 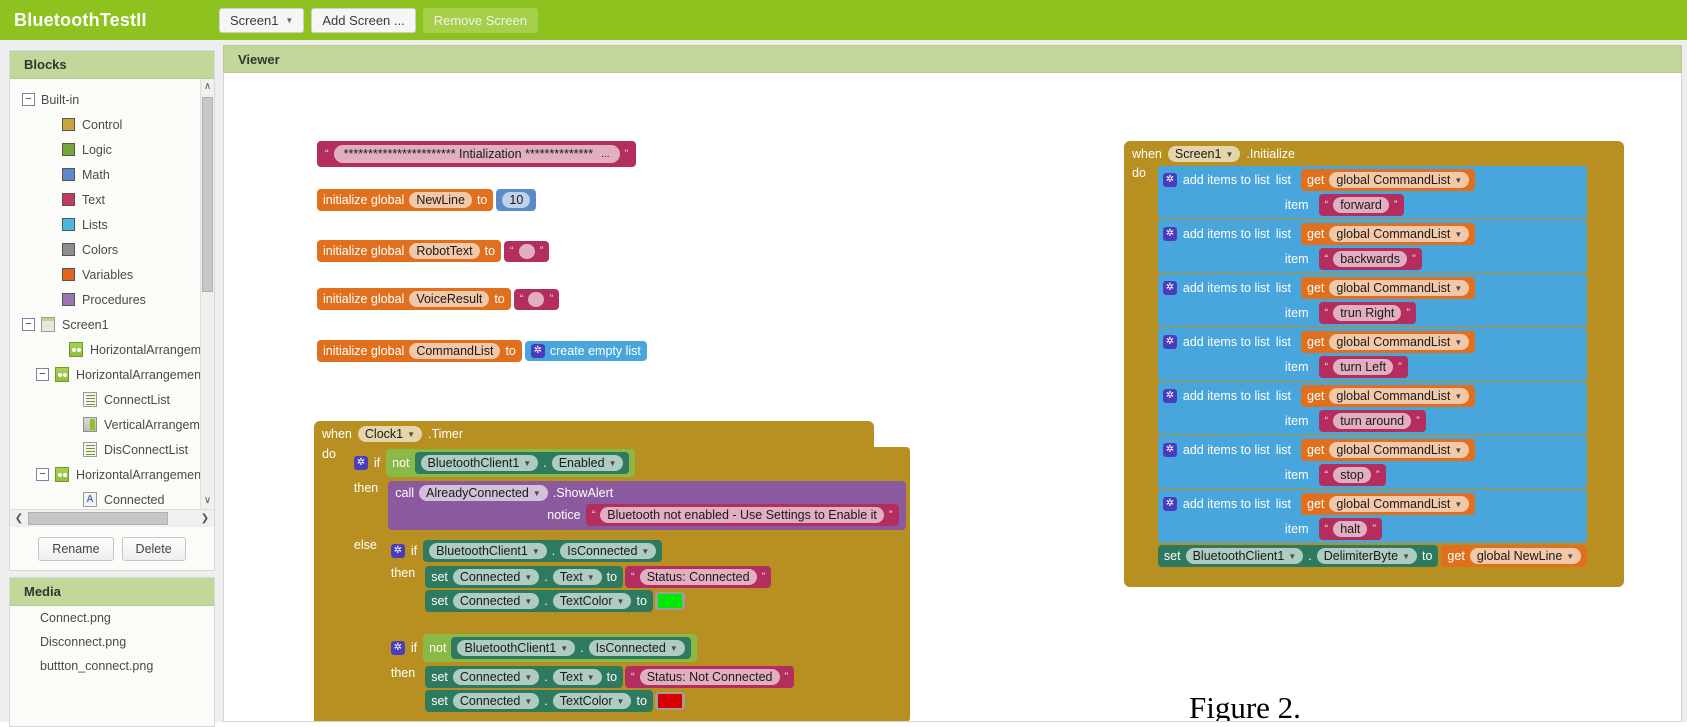 What do you see at coordinates (710, 677) in the screenshot?
I see `text-block: “ Status: Not Connected ”` at bounding box center [710, 677].